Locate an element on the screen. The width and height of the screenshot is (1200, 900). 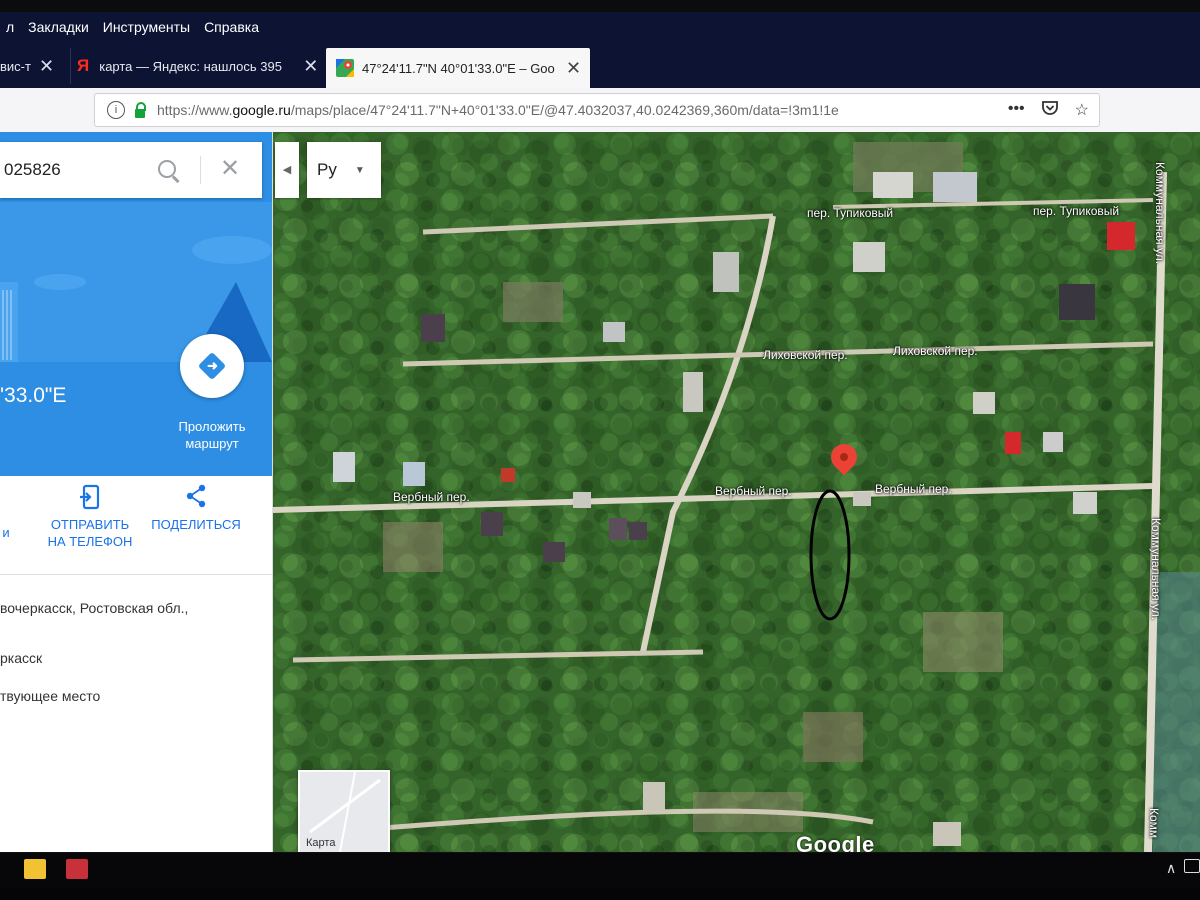
action-label: и is located at coordinates (6, 532).